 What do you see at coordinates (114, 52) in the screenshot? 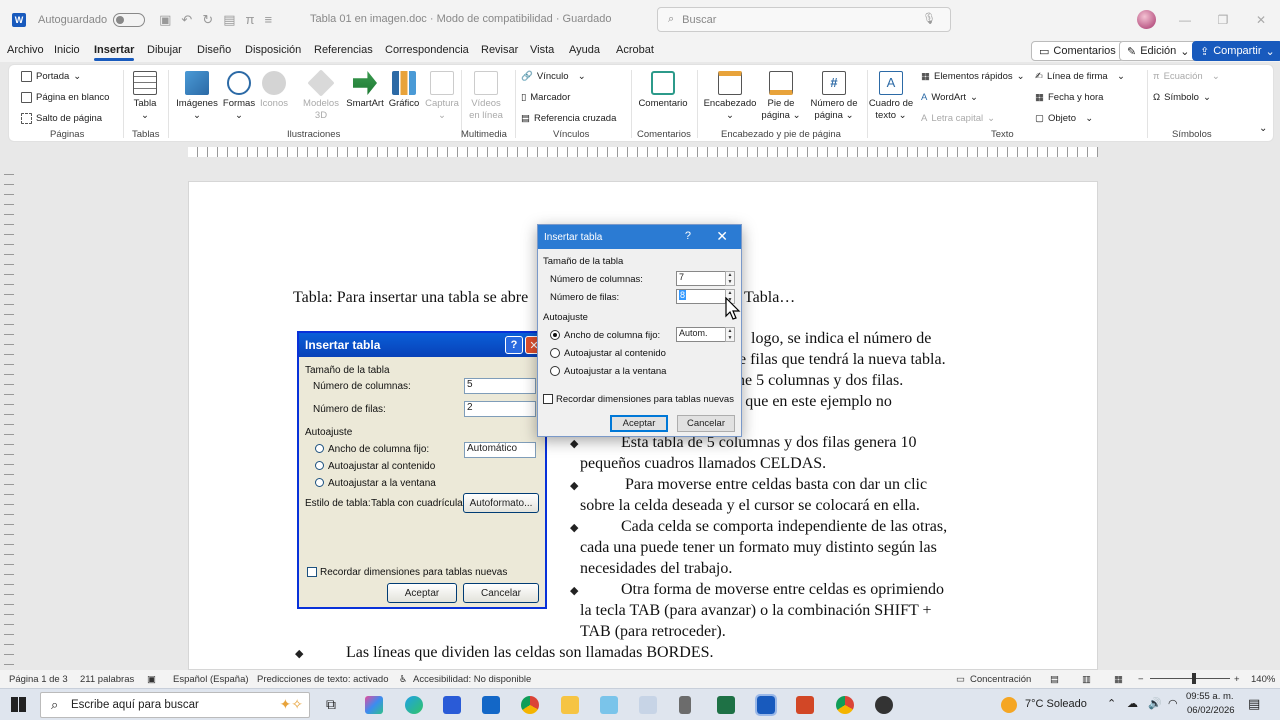
I see `tab-insertar: Insertar` at bounding box center [114, 52].